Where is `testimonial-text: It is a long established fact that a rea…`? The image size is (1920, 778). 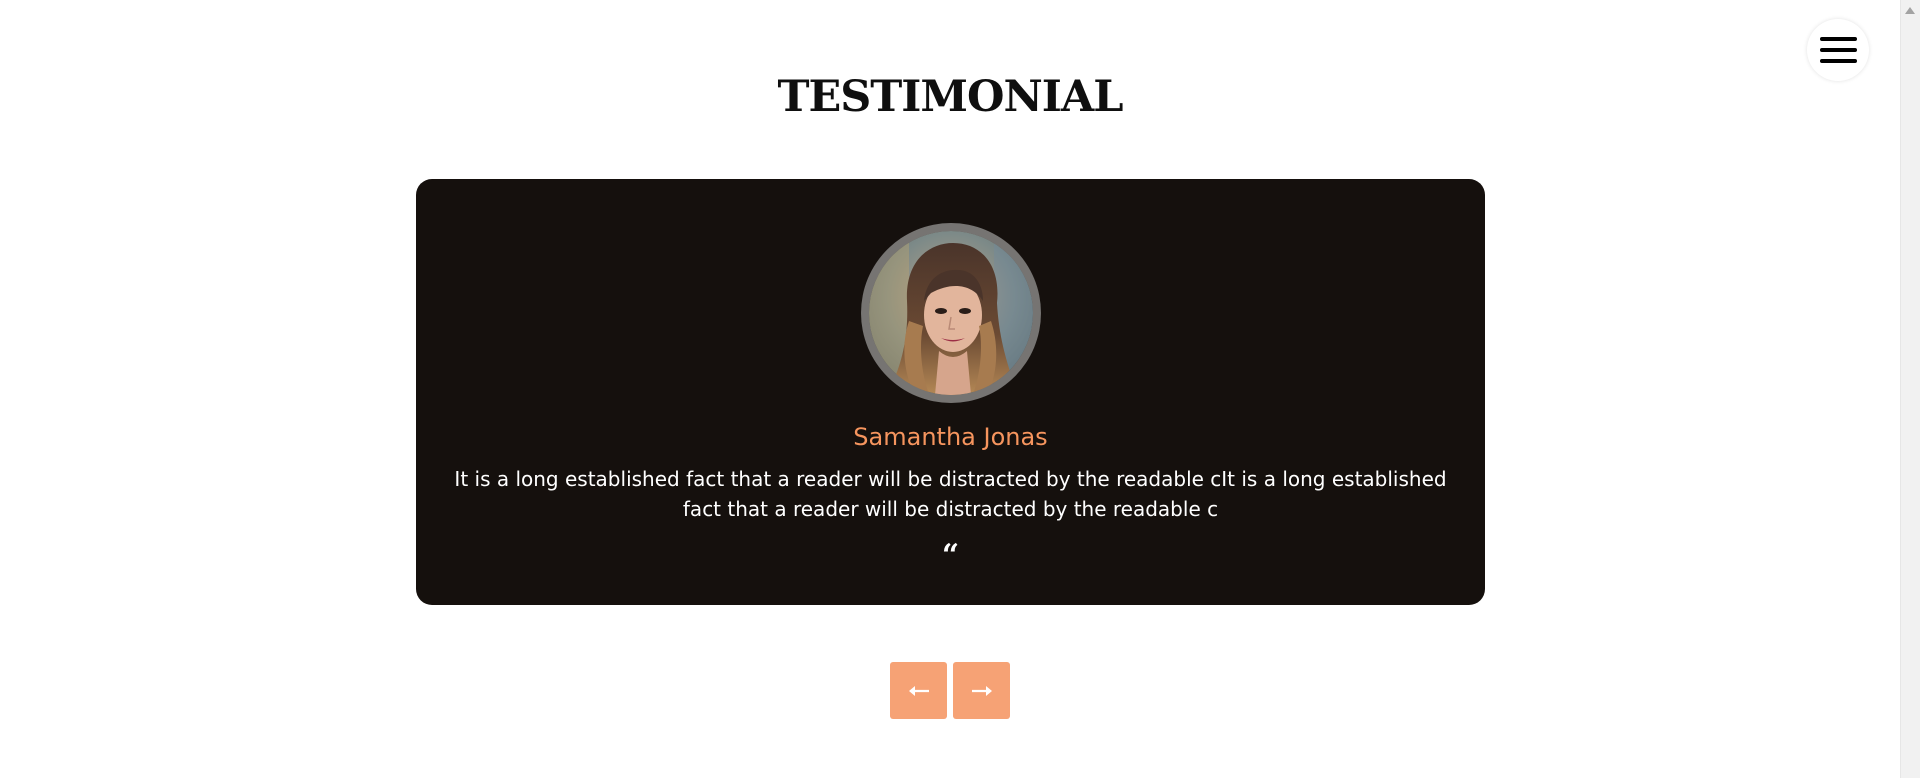 testimonial-text: It is a long established fact that a rea… is located at coordinates (950, 494).